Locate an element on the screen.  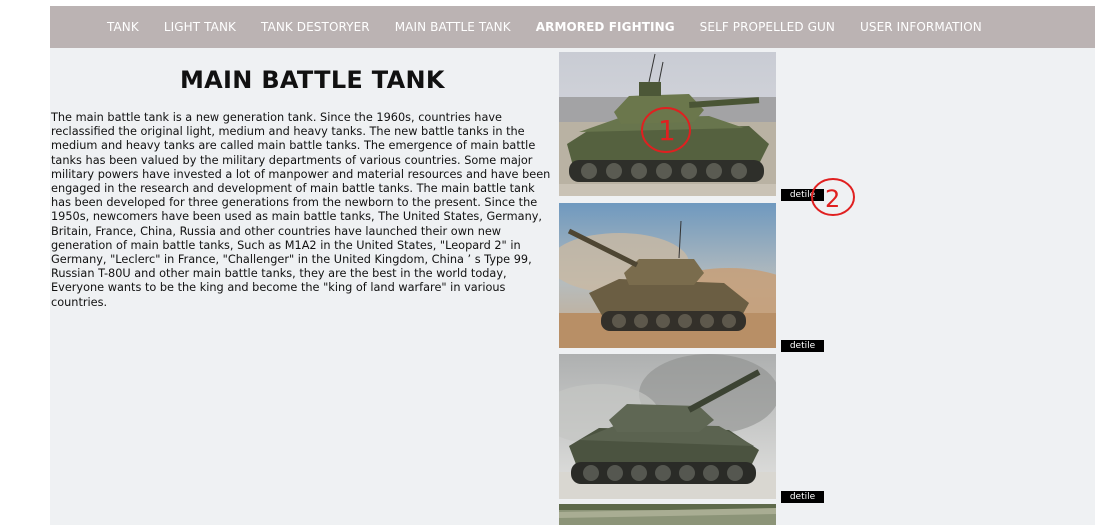
detail-button-2: detile is located at coordinates (802, 346).